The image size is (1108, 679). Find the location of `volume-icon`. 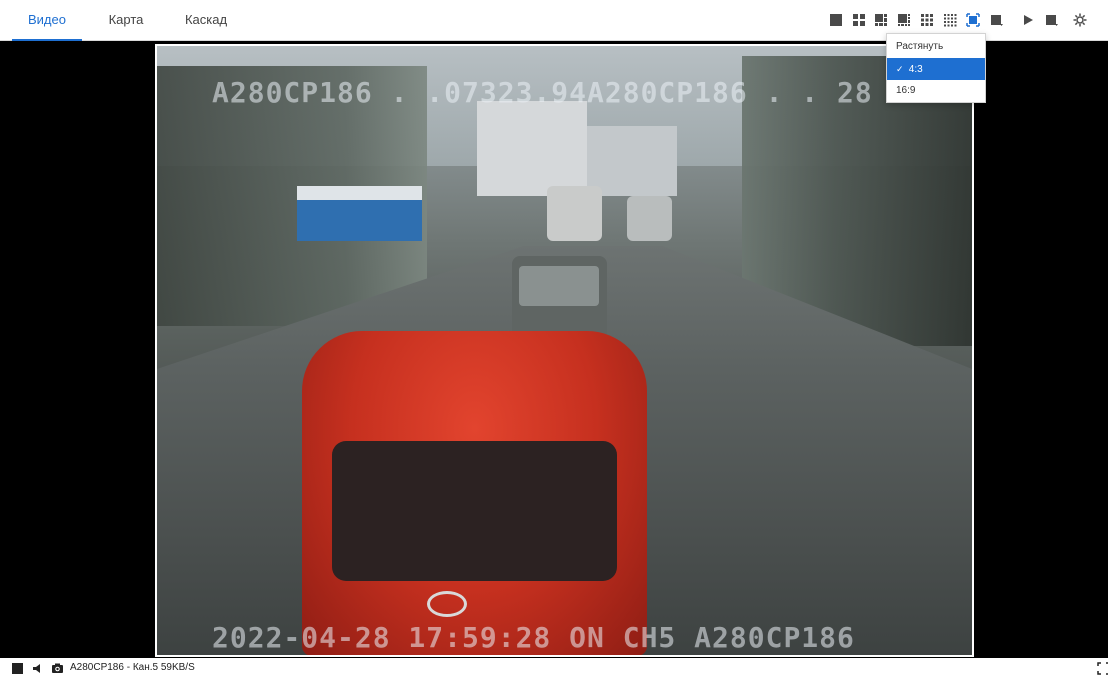

volume-icon is located at coordinates (37, 668).